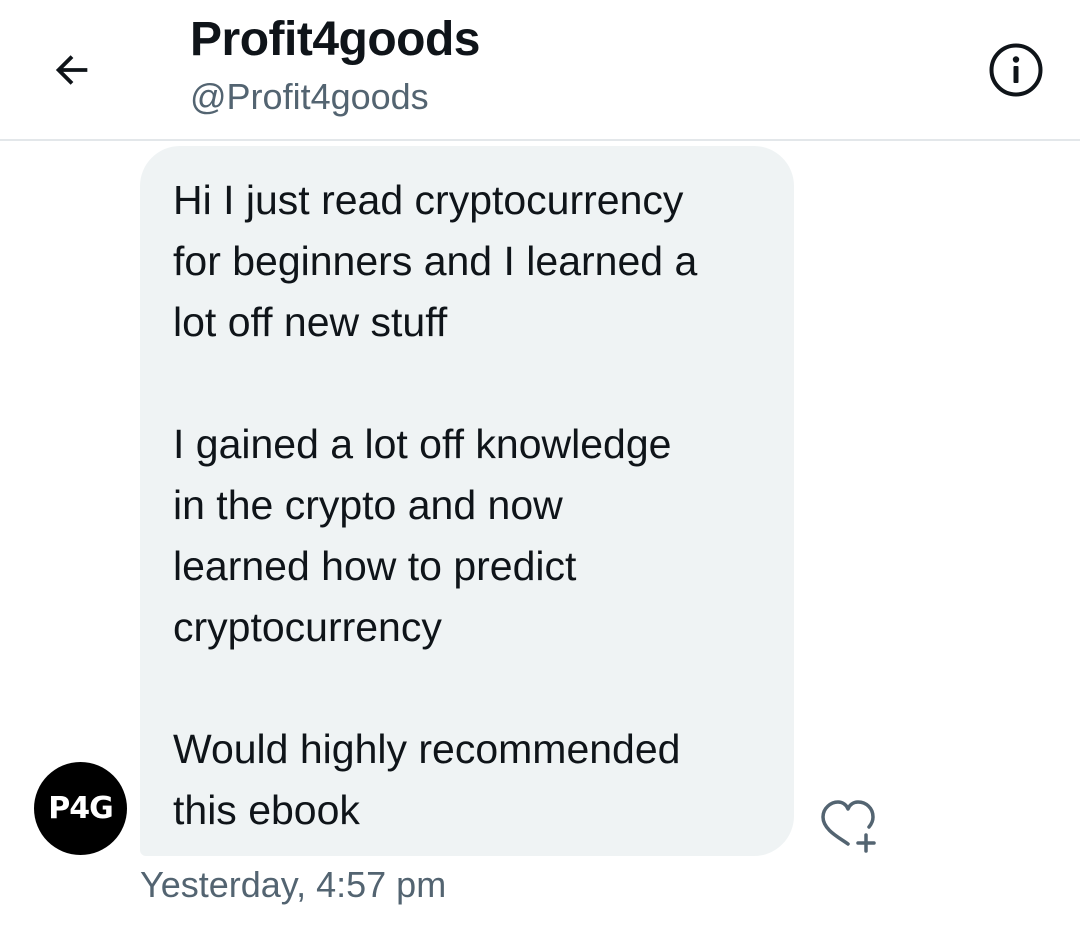  Describe the element at coordinates (293, 884) in the screenshot. I see `message-timestamp: Yesterday, 4:57 pm` at that location.